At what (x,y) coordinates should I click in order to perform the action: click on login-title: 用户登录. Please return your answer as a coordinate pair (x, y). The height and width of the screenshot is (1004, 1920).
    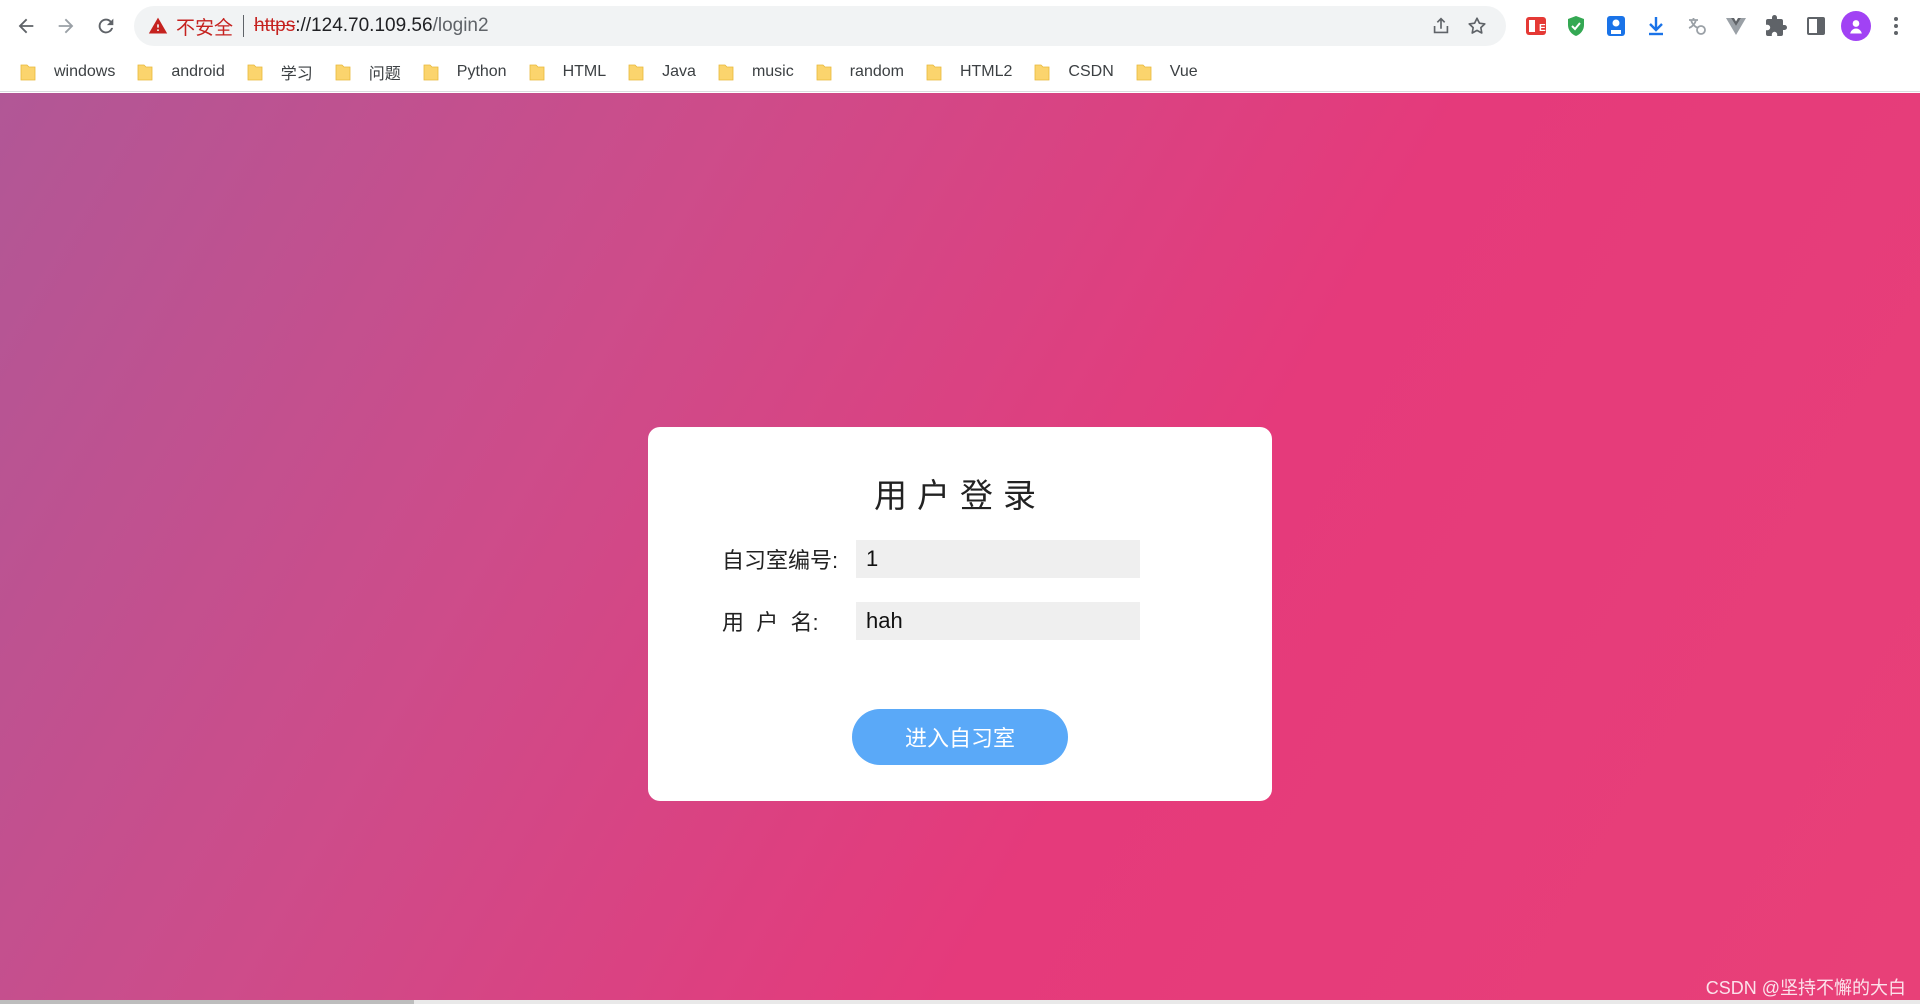
    Looking at the image, I should click on (960, 495).